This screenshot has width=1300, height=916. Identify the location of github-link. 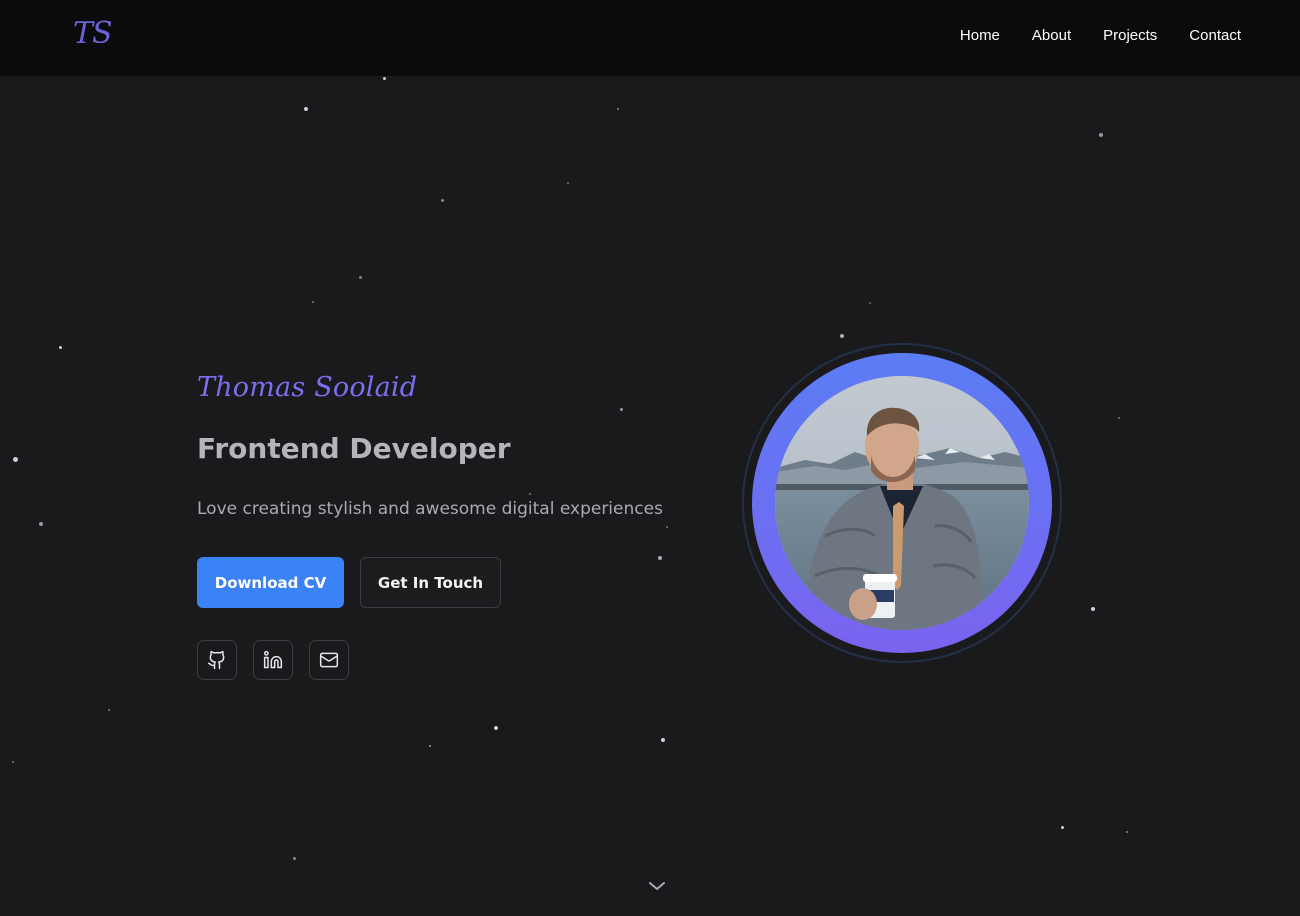
(217, 660).